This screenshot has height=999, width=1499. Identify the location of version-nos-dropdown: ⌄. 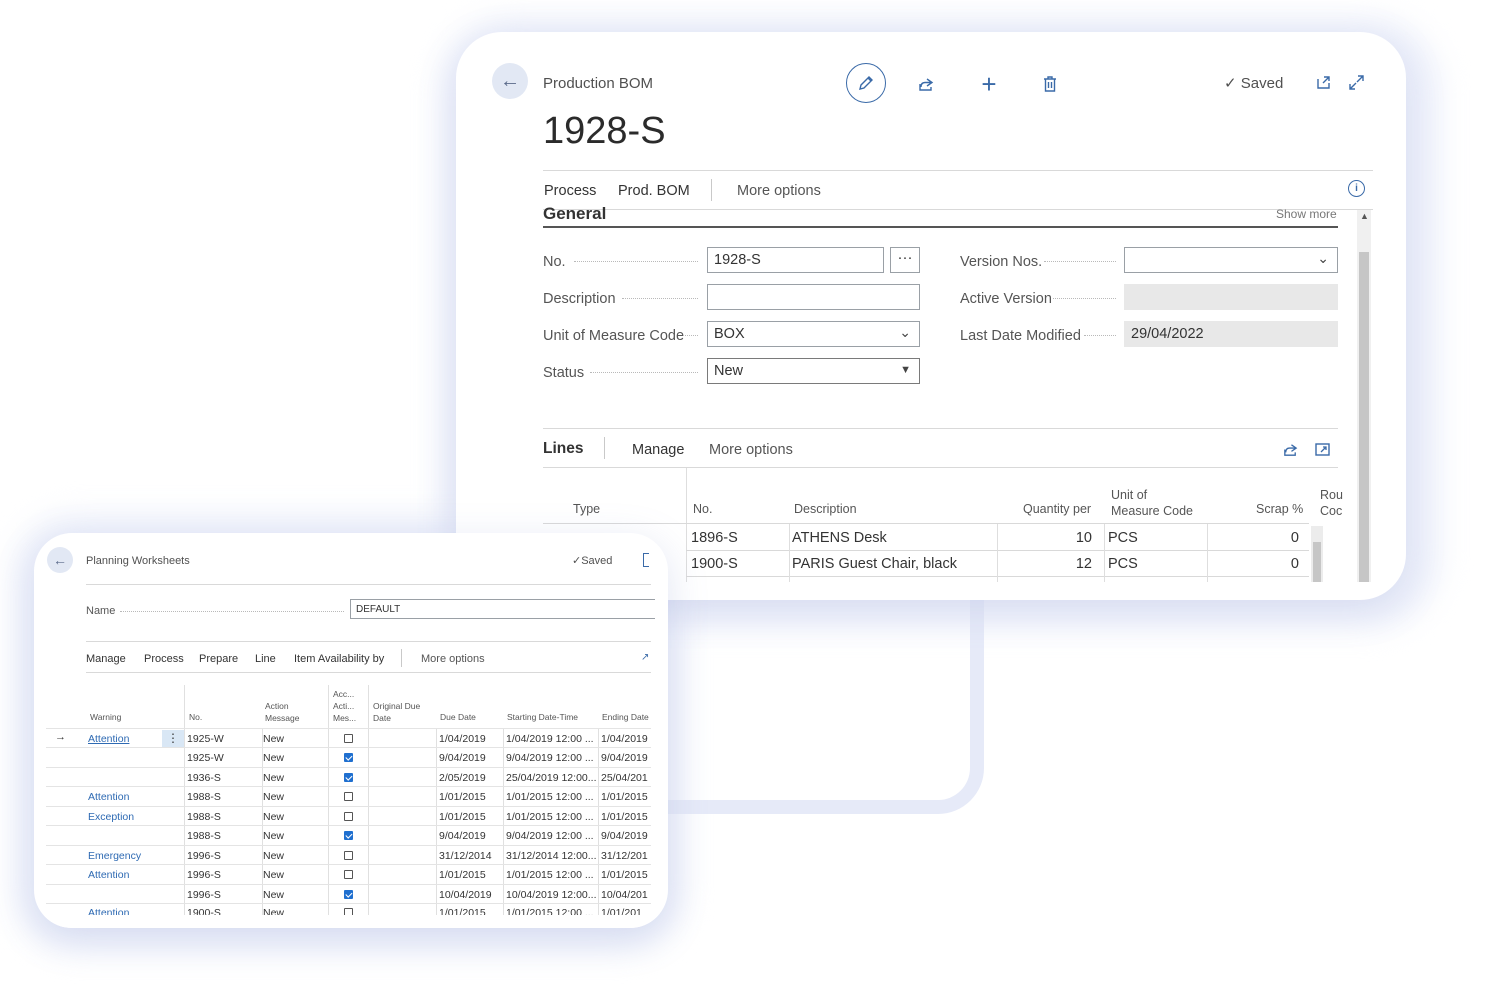
(1231, 260).